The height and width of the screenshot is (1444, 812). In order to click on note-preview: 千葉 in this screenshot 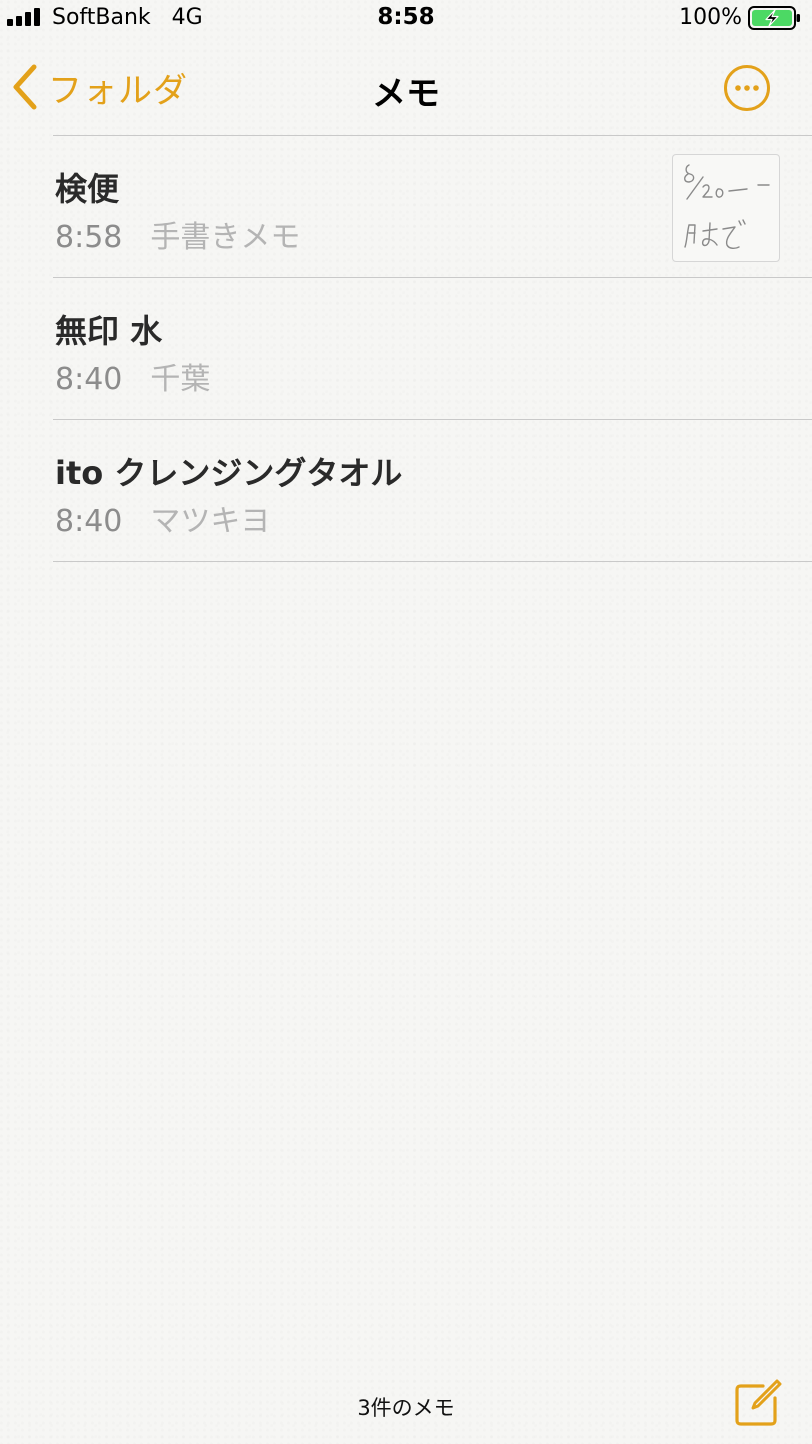, I will do `click(180, 379)`.